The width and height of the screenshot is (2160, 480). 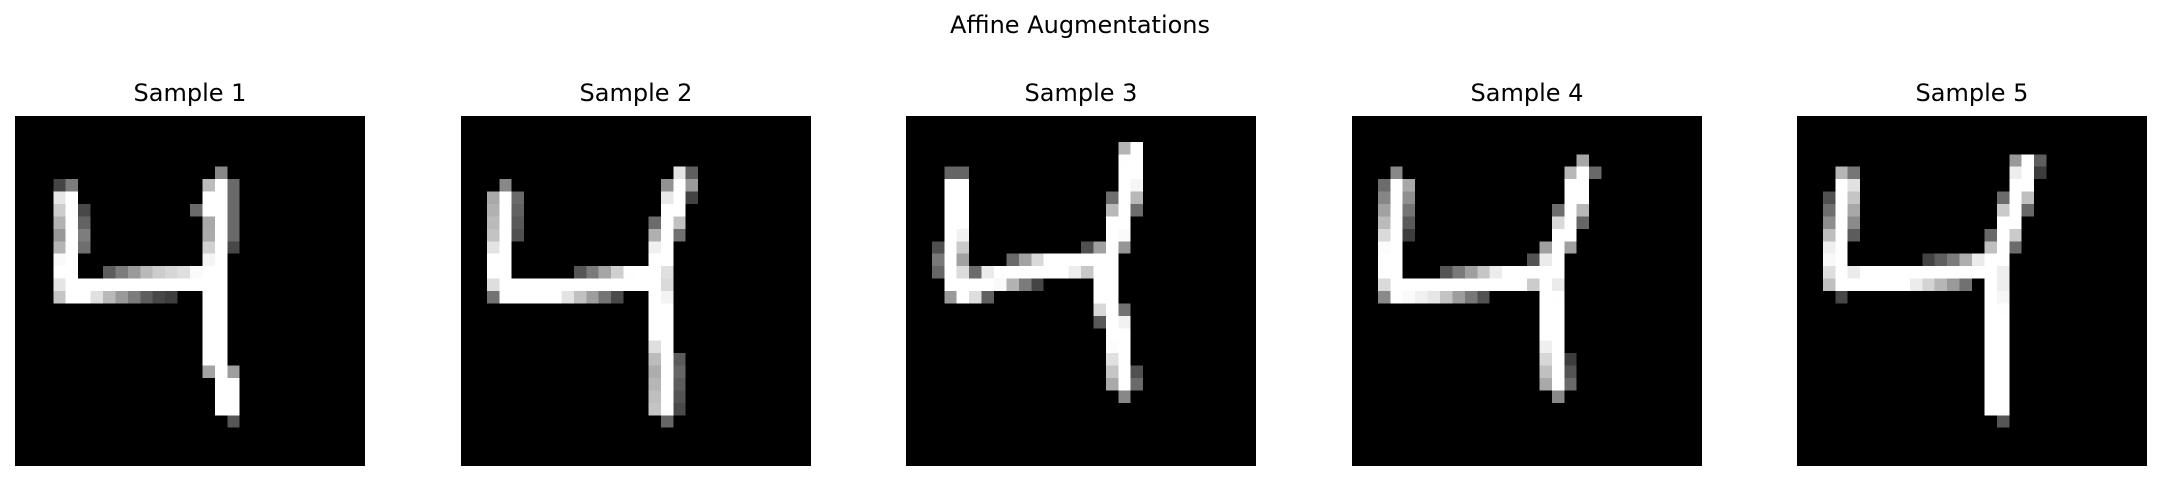 I want to click on sample-panel-4: Sample 4, so click(x=1527, y=272).